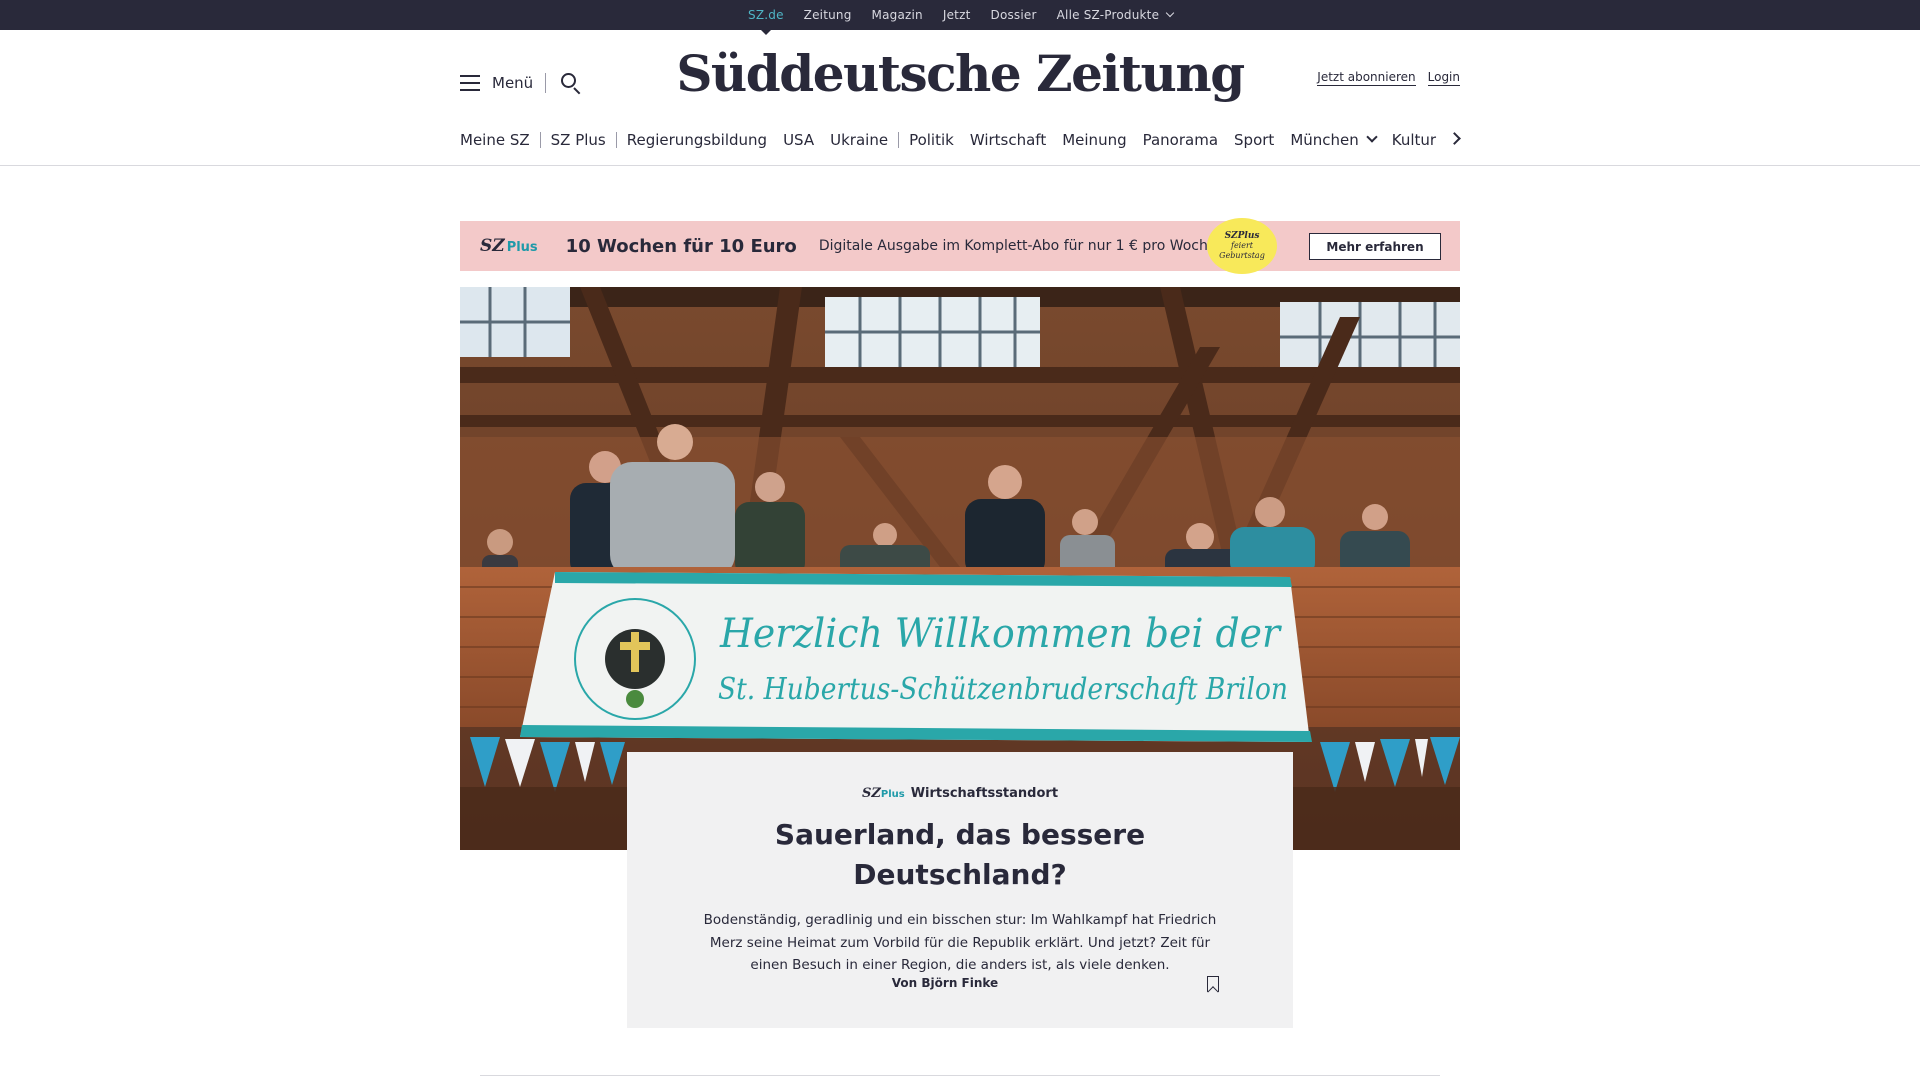 Image resolution: width=1920 pixels, height=1080 pixels. I want to click on kicker-logo-plus: Plus, so click(892, 794).